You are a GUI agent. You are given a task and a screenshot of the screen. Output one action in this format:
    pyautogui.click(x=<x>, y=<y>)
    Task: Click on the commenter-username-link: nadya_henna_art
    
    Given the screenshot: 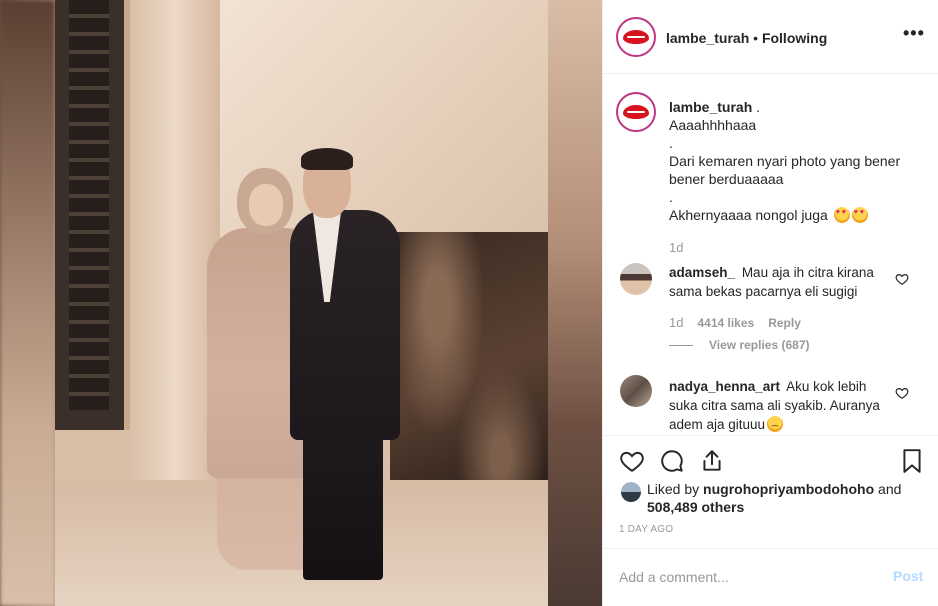 What is the action you would take?
    pyautogui.click(x=724, y=386)
    